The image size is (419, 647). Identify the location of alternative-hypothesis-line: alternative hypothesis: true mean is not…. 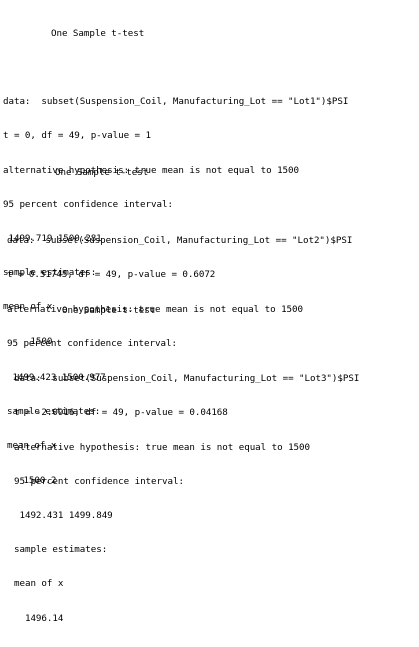
(162, 447).